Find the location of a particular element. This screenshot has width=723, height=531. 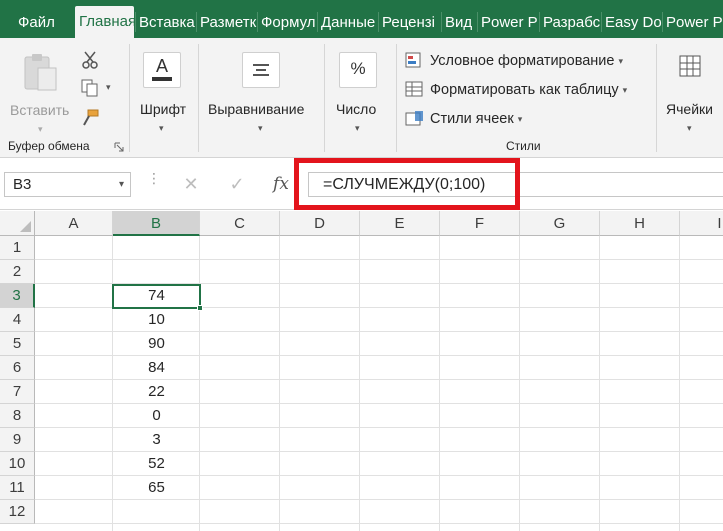

fill-handle is located at coordinates (200, 308).